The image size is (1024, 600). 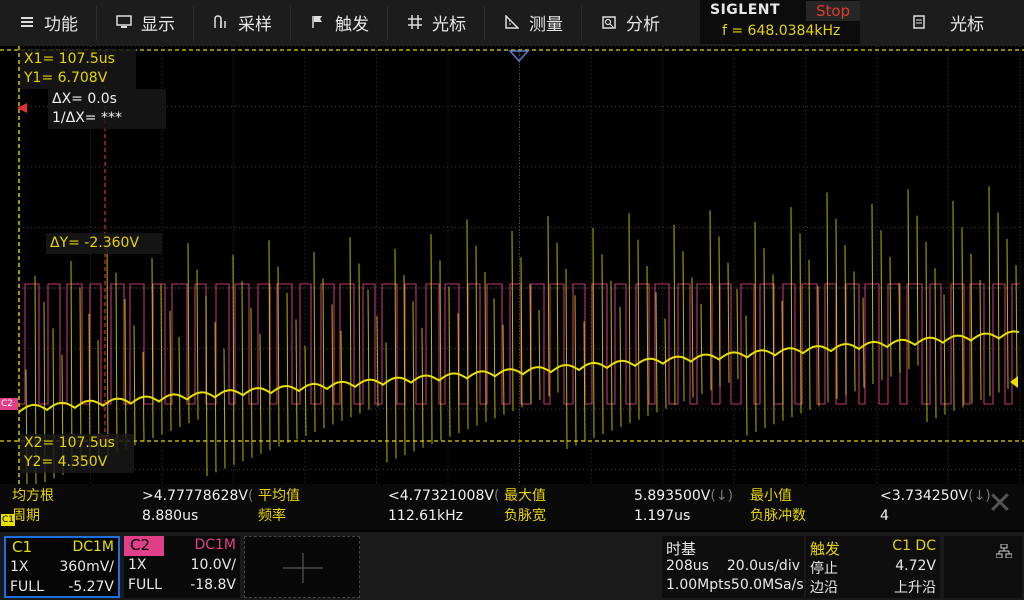 What do you see at coordinates (318, 22) in the screenshot?
I see `trigger-flag-icon` at bounding box center [318, 22].